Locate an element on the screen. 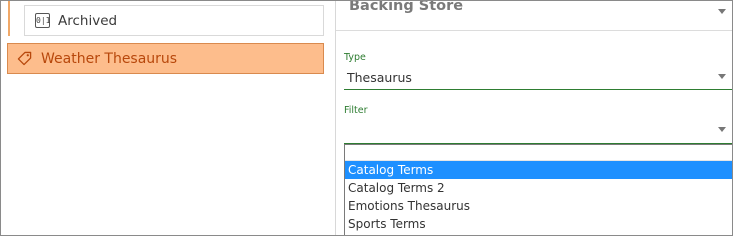 Image resolution: width=733 pixels, height=240 pixels. tree-item-archived: 0|1 Archived is located at coordinates (174, 20).